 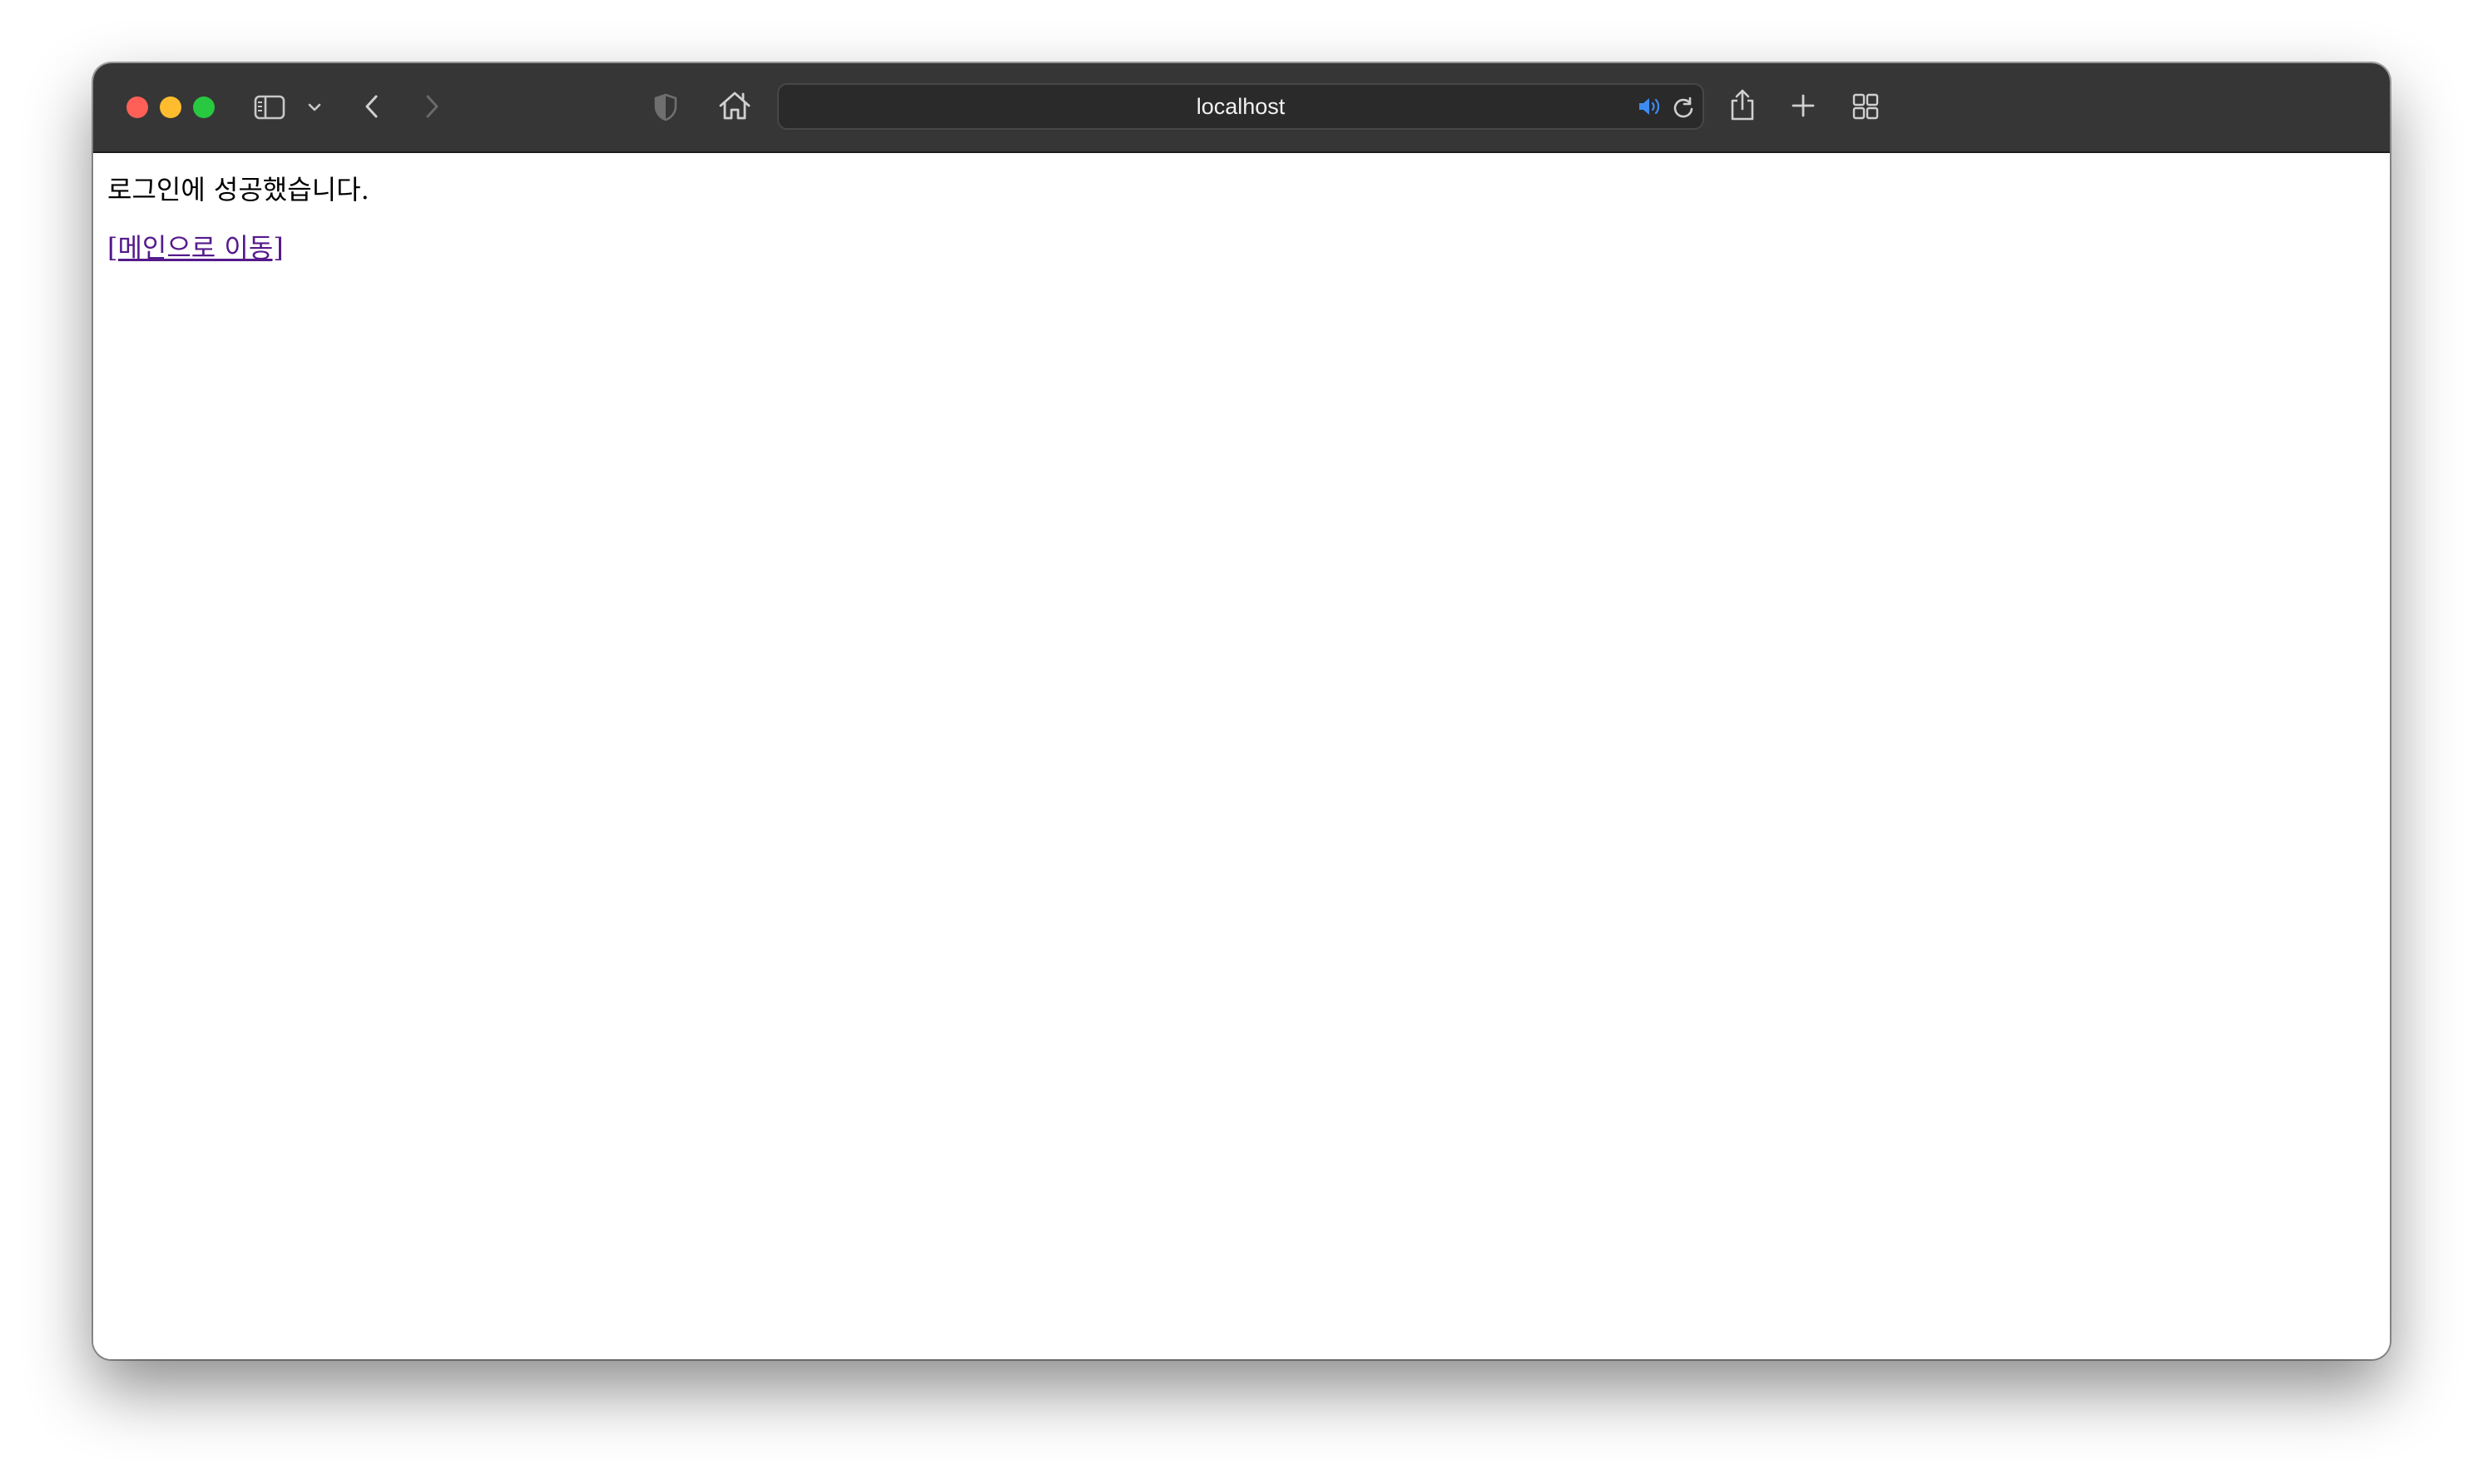 I want to click on go-to-main-link: [메인으로 이동], so click(x=195, y=248).